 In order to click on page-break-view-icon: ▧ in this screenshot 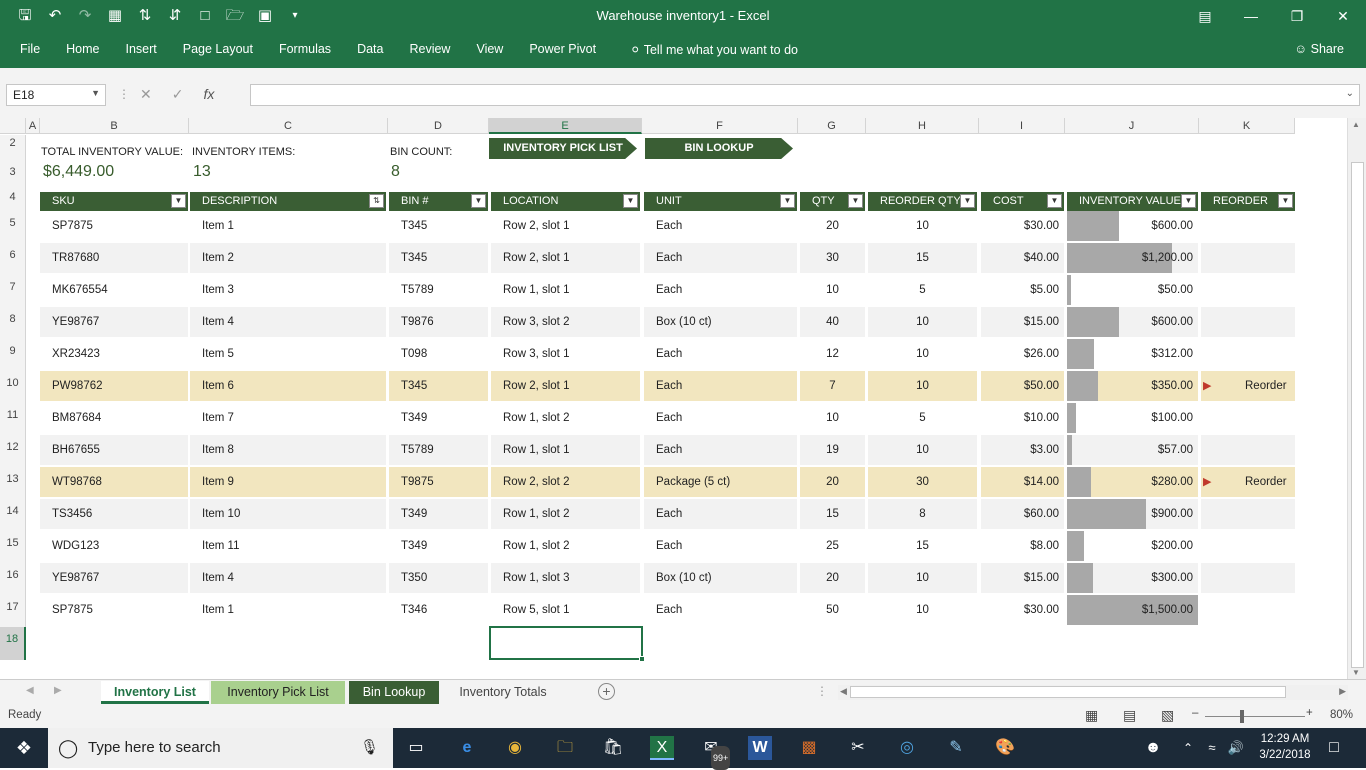, I will do `click(1167, 715)`.